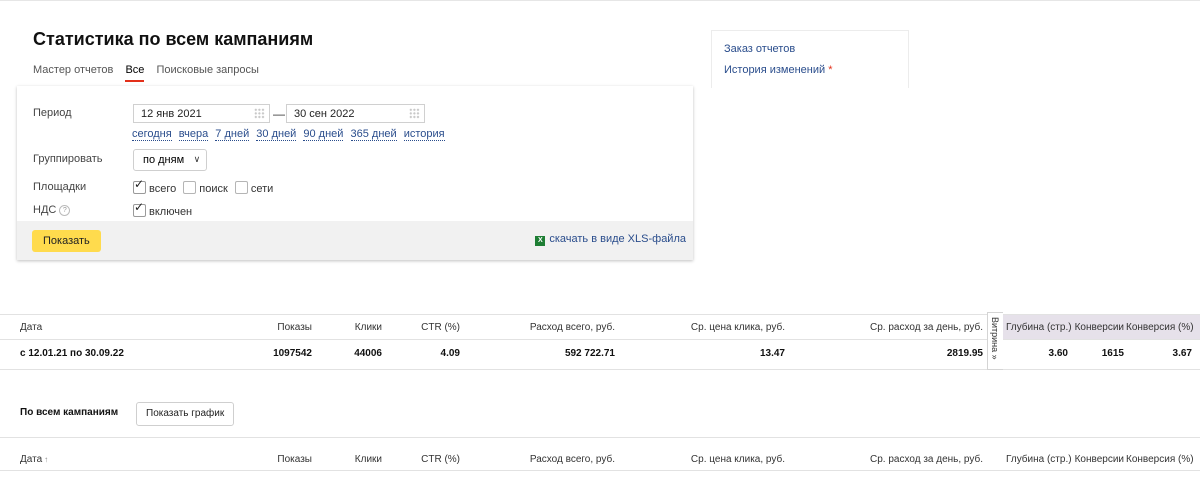 The height and width of the screenshot is (477, 1200). I want to click on chevron-down-icon: ∨, so click(197, 159).